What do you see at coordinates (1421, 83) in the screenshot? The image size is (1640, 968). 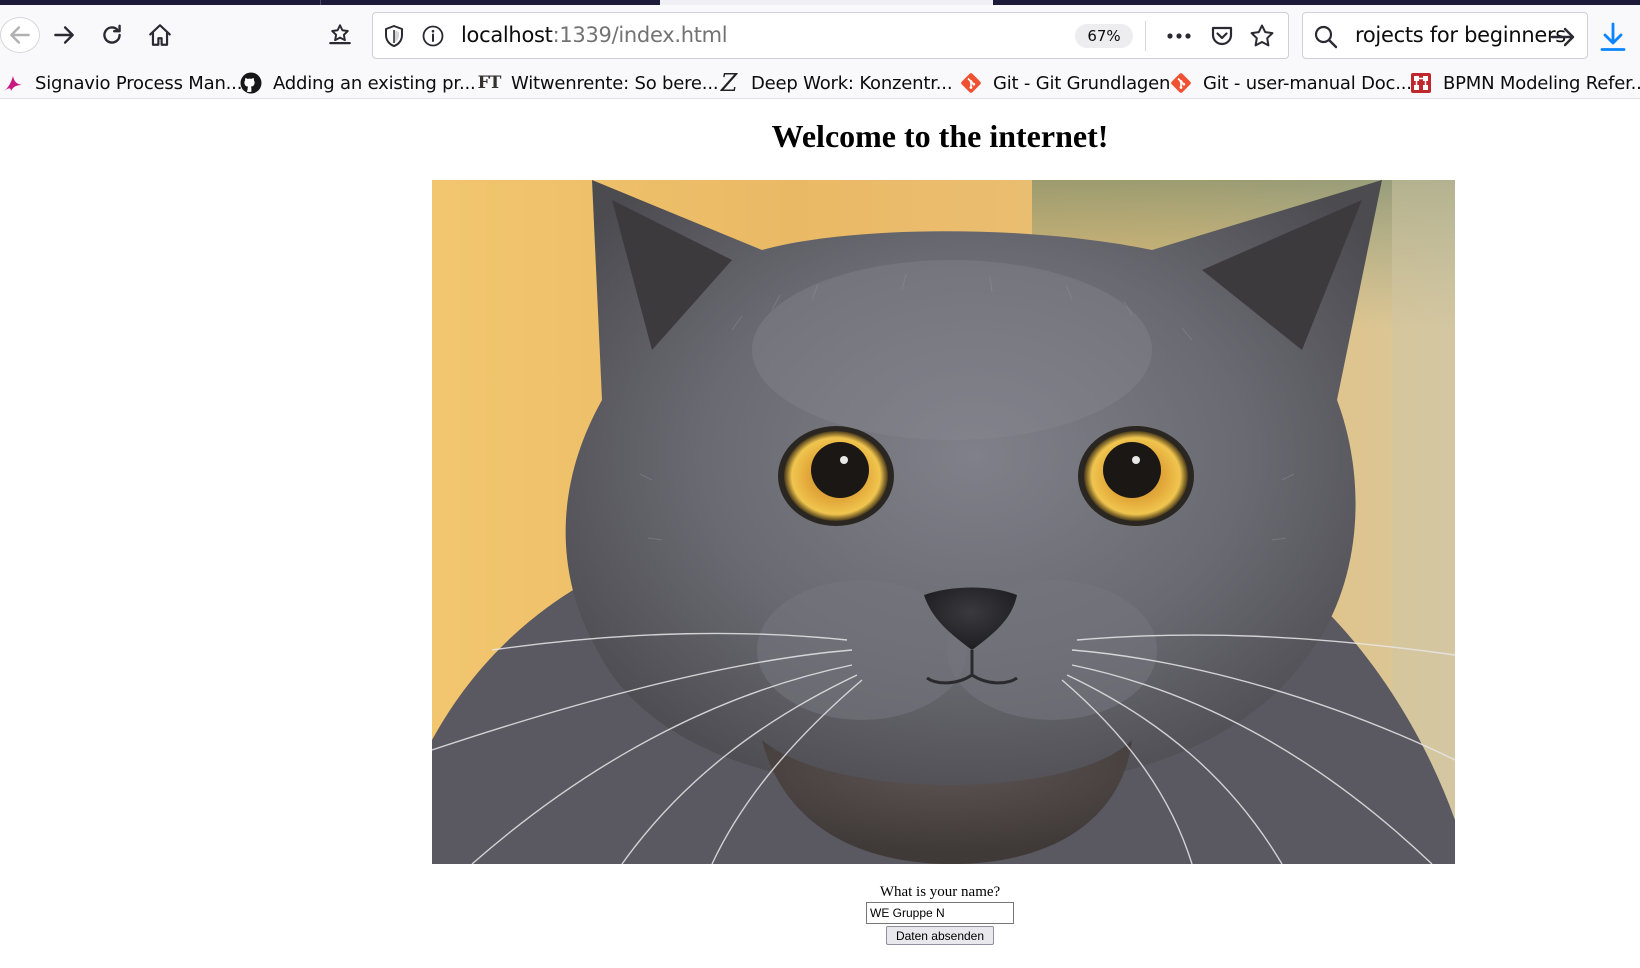 I see `bpmn-icon` at bounding box center [1421, 83].